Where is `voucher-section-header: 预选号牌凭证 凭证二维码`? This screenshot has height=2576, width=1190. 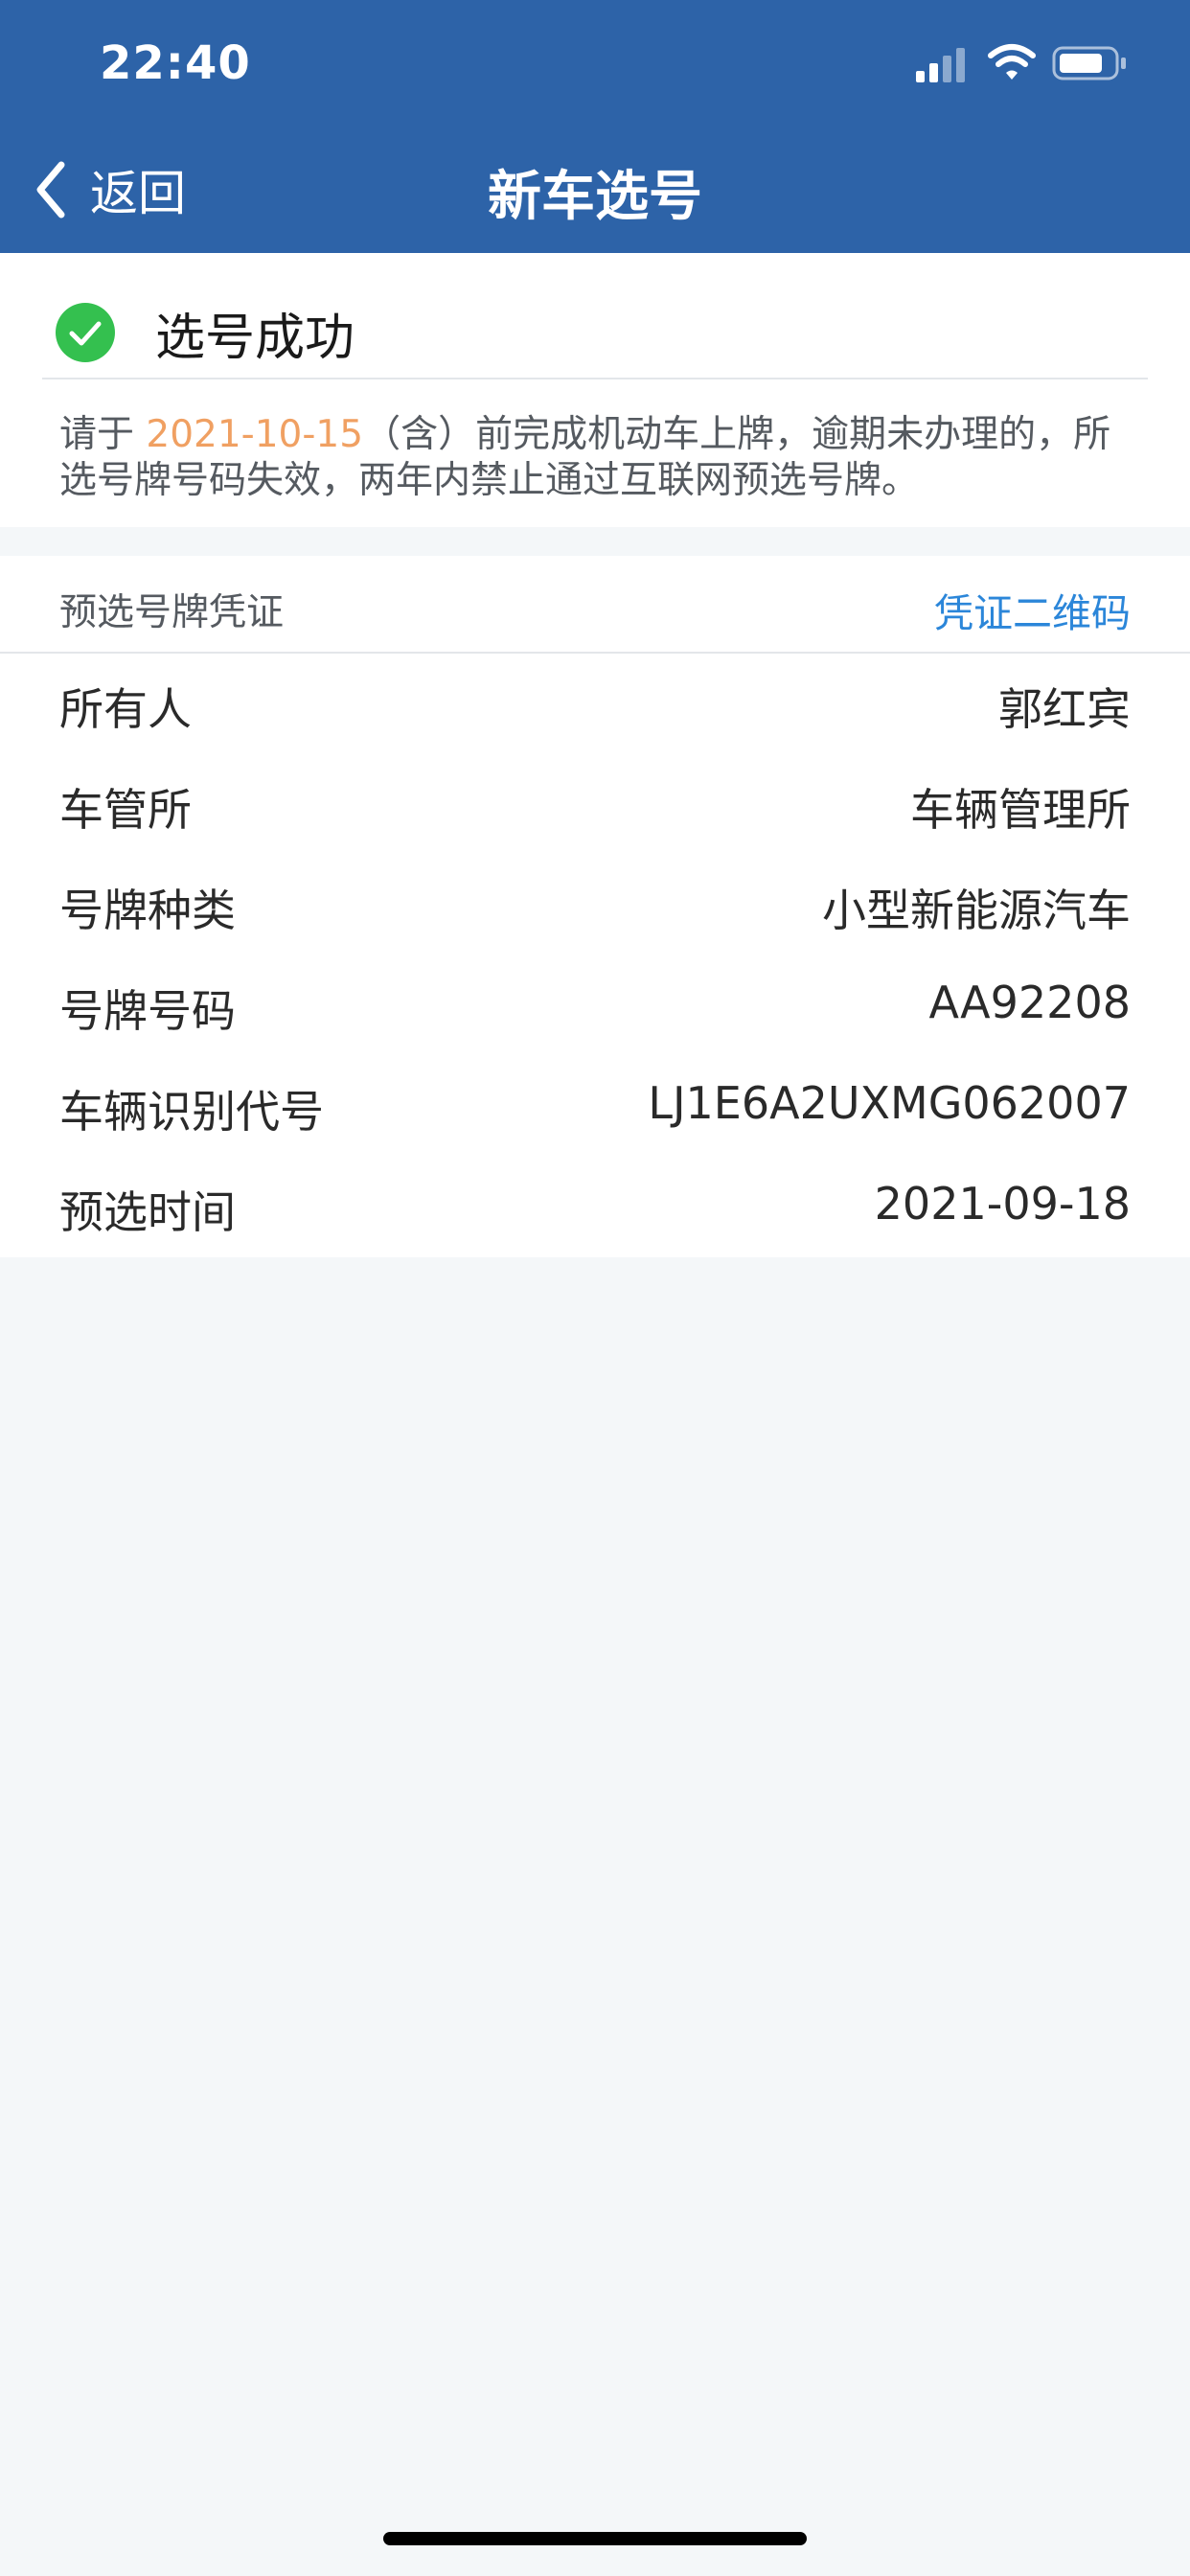 voucher-section-header: 预选号牌凭证 凭证二维码 is located at coordinates (595, 605).